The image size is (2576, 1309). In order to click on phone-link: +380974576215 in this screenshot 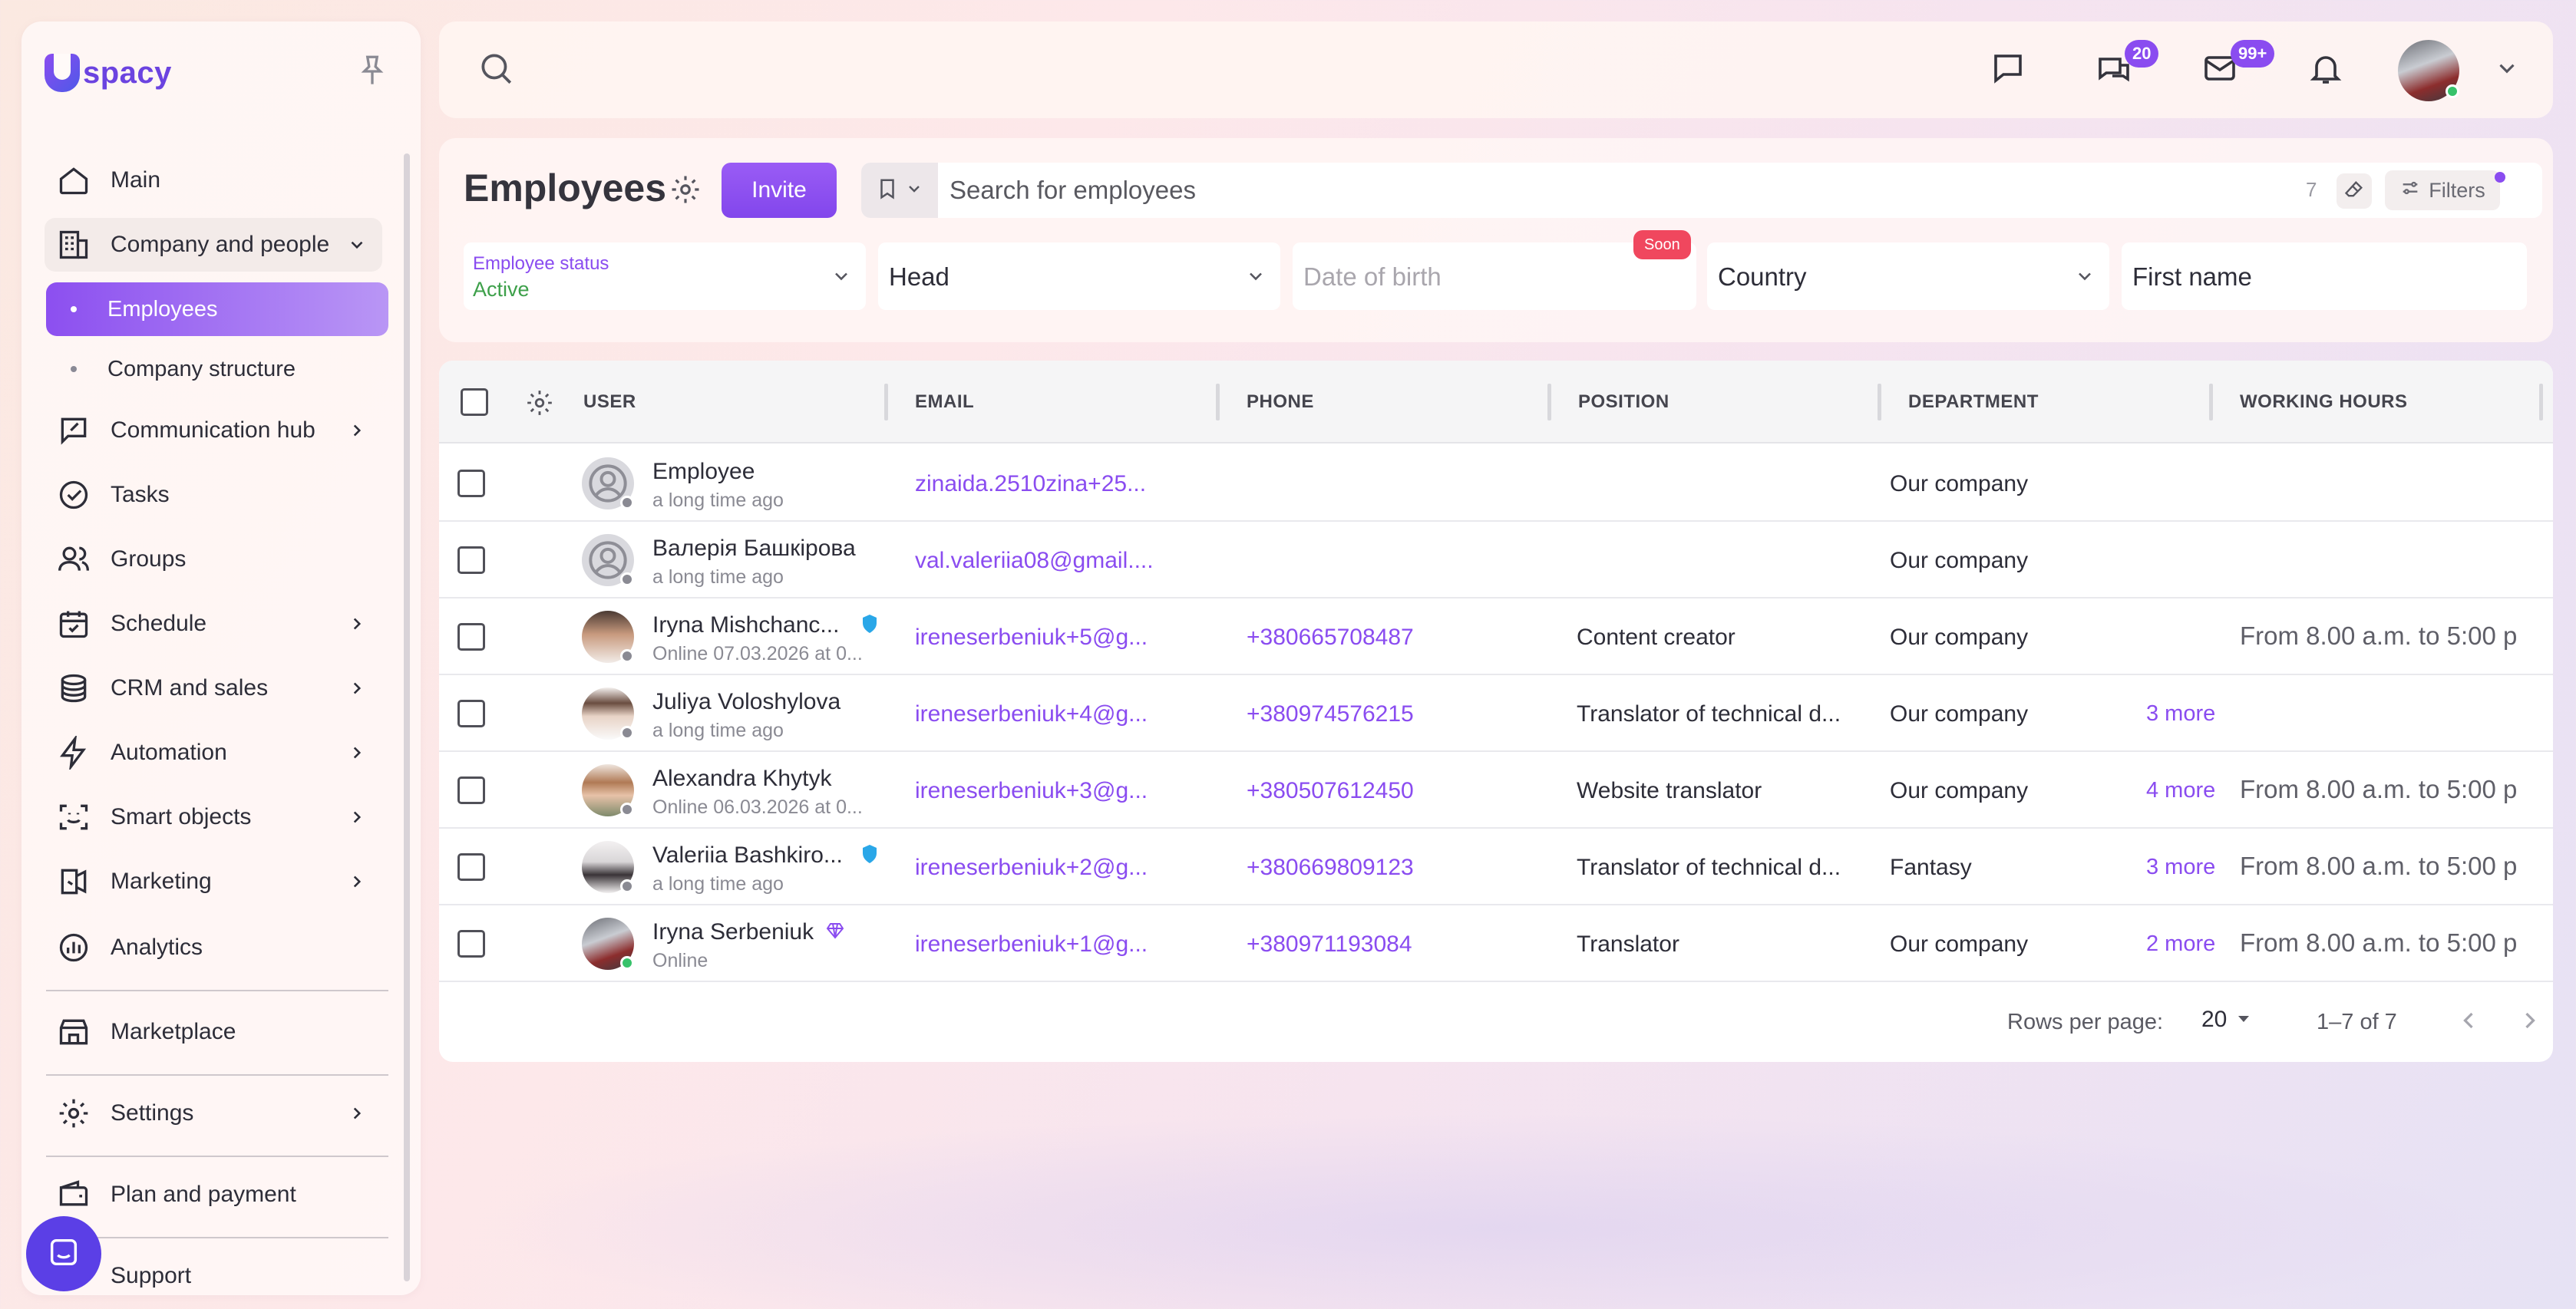, I will do `click(1330, 714)`.